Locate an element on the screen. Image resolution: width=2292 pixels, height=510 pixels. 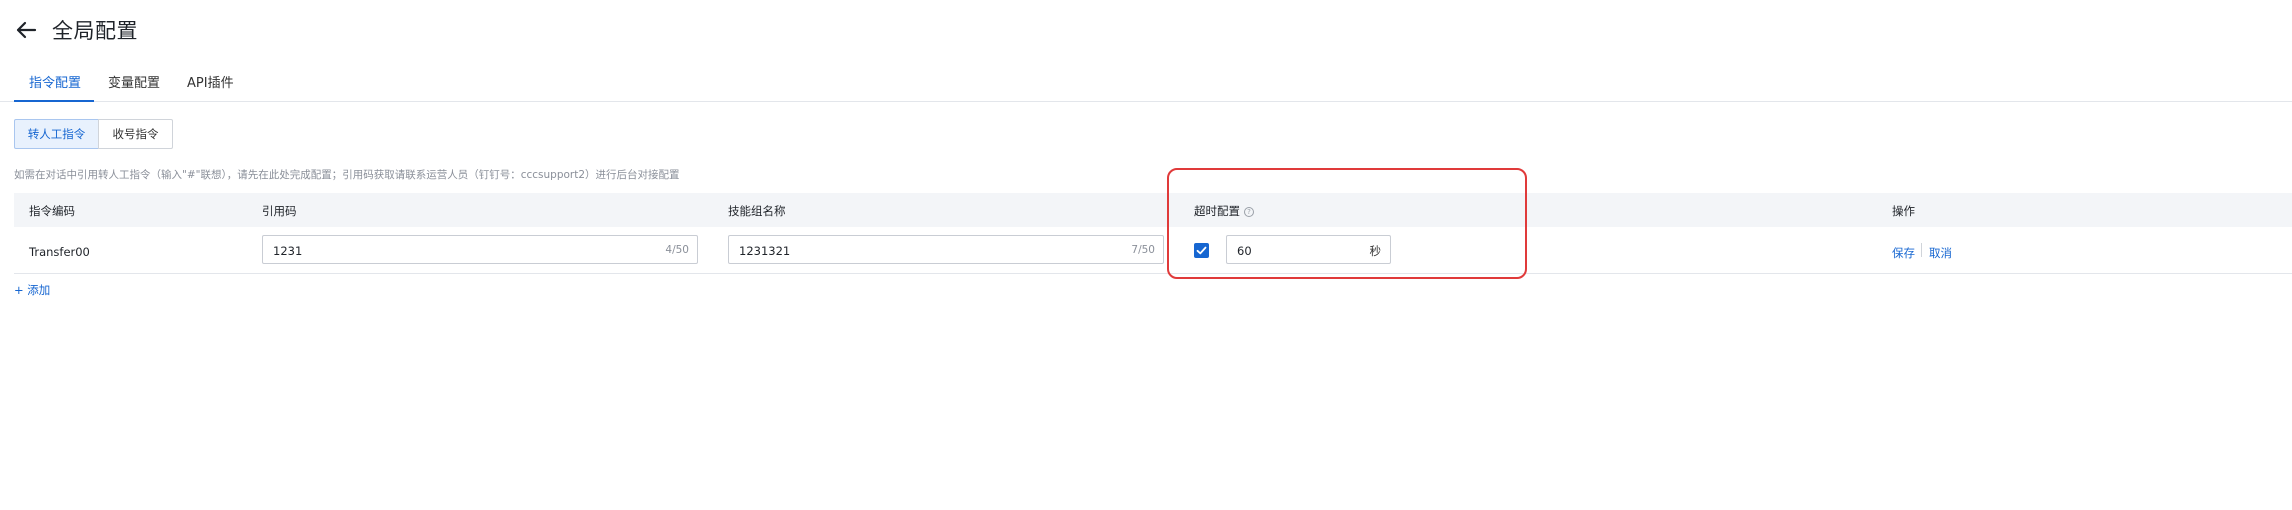
skill-group-value: 1231321 is located at coordinates (765, 251).